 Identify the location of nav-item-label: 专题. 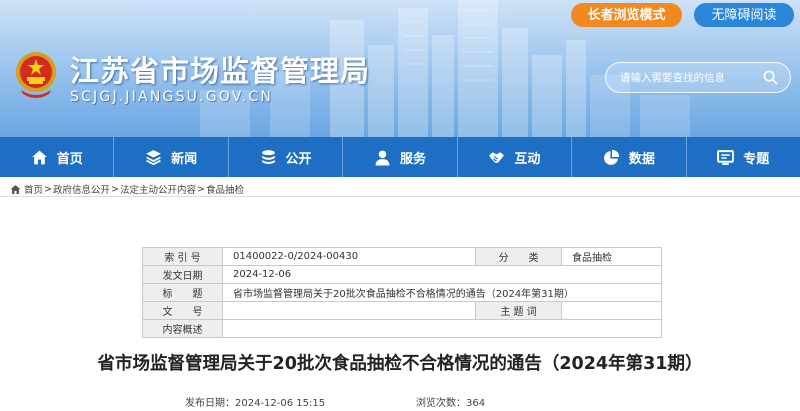
(756, 159).